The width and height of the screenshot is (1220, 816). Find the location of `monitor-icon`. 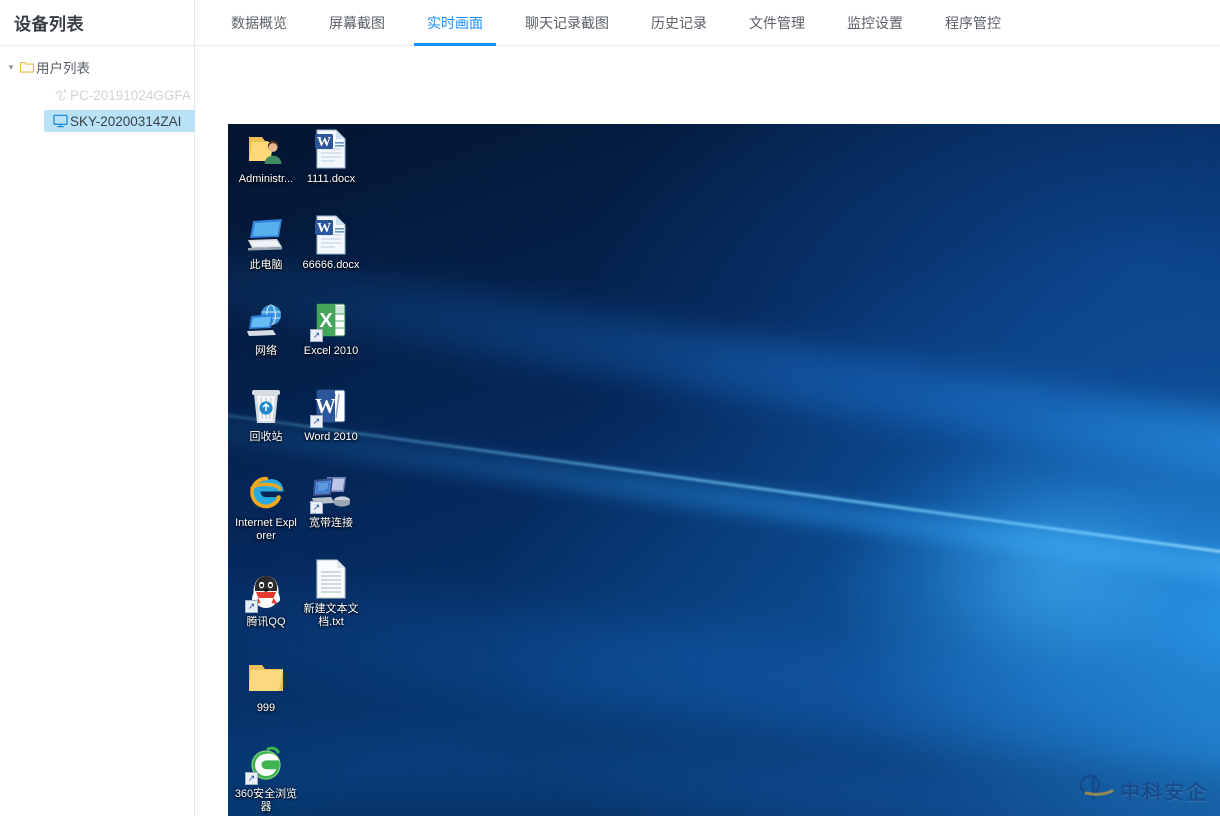

monitor-icon is located at coordinates (60, 121).